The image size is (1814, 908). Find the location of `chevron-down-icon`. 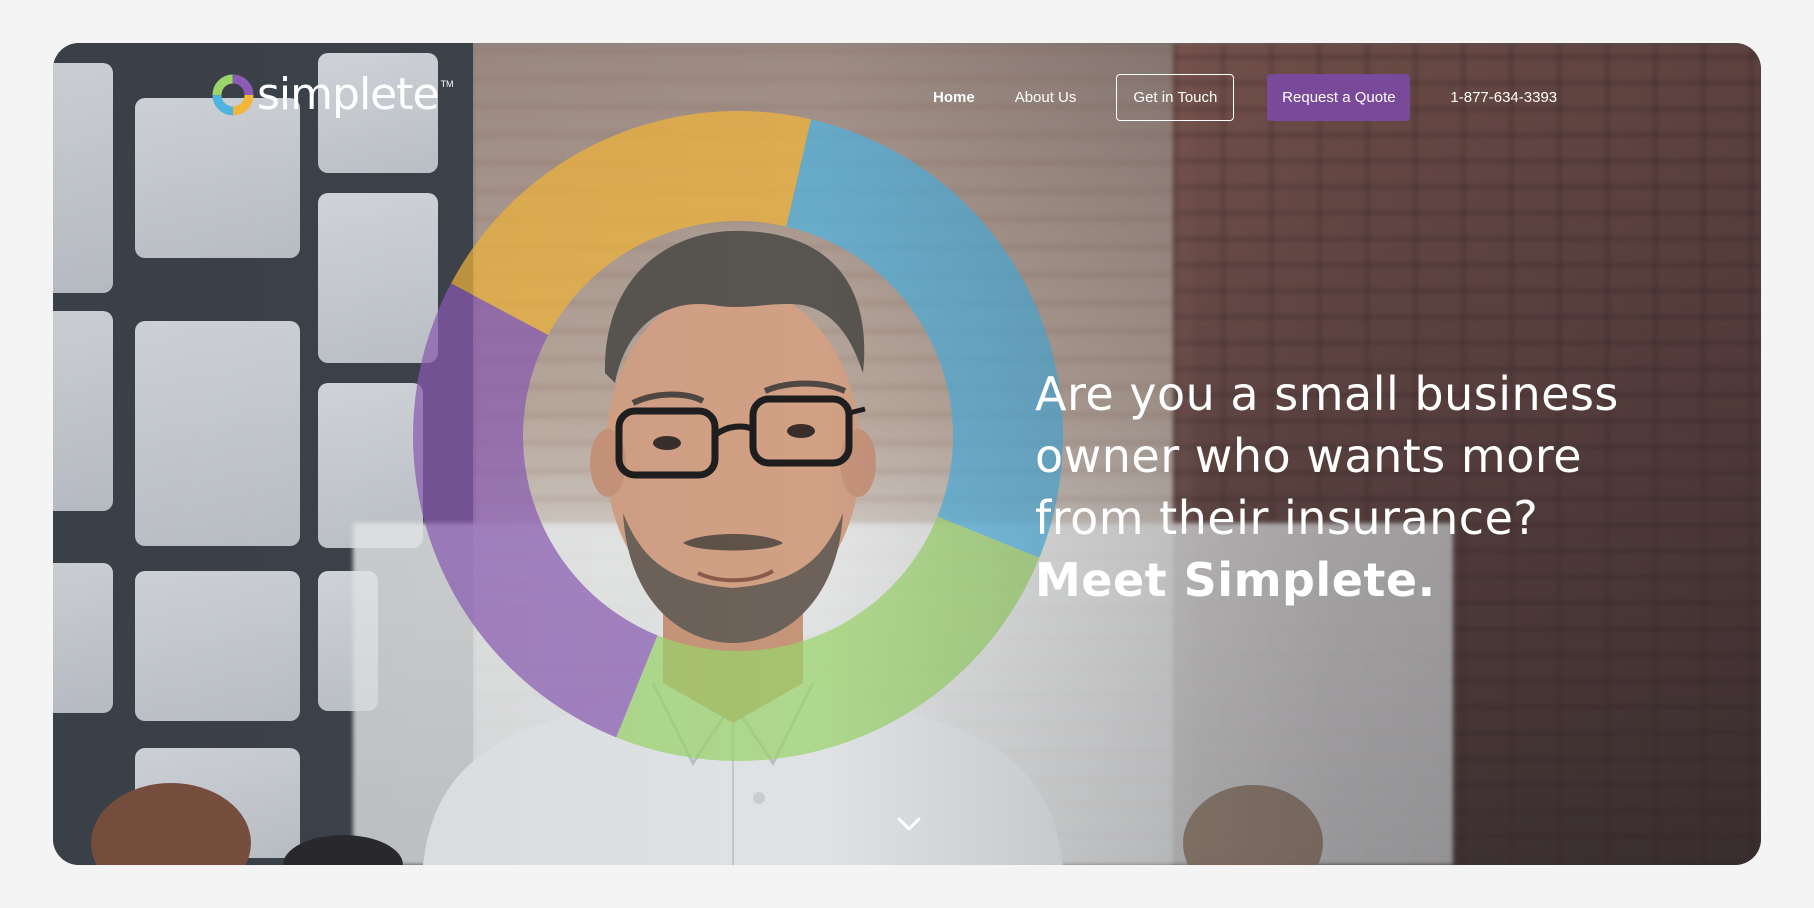

chevron-down-icon is located at coordinates (909, 824).